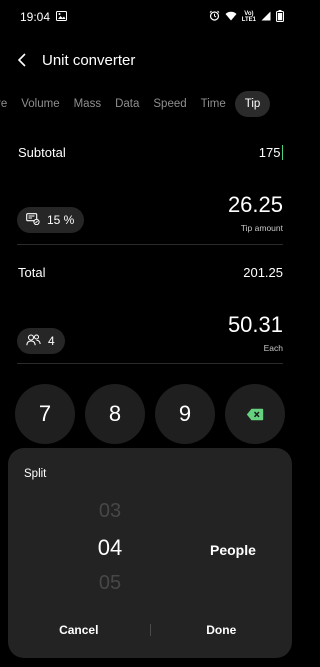 The width and height of the screenshot is (320, 667). I want to click on people-count: 4, so click(51, 341).